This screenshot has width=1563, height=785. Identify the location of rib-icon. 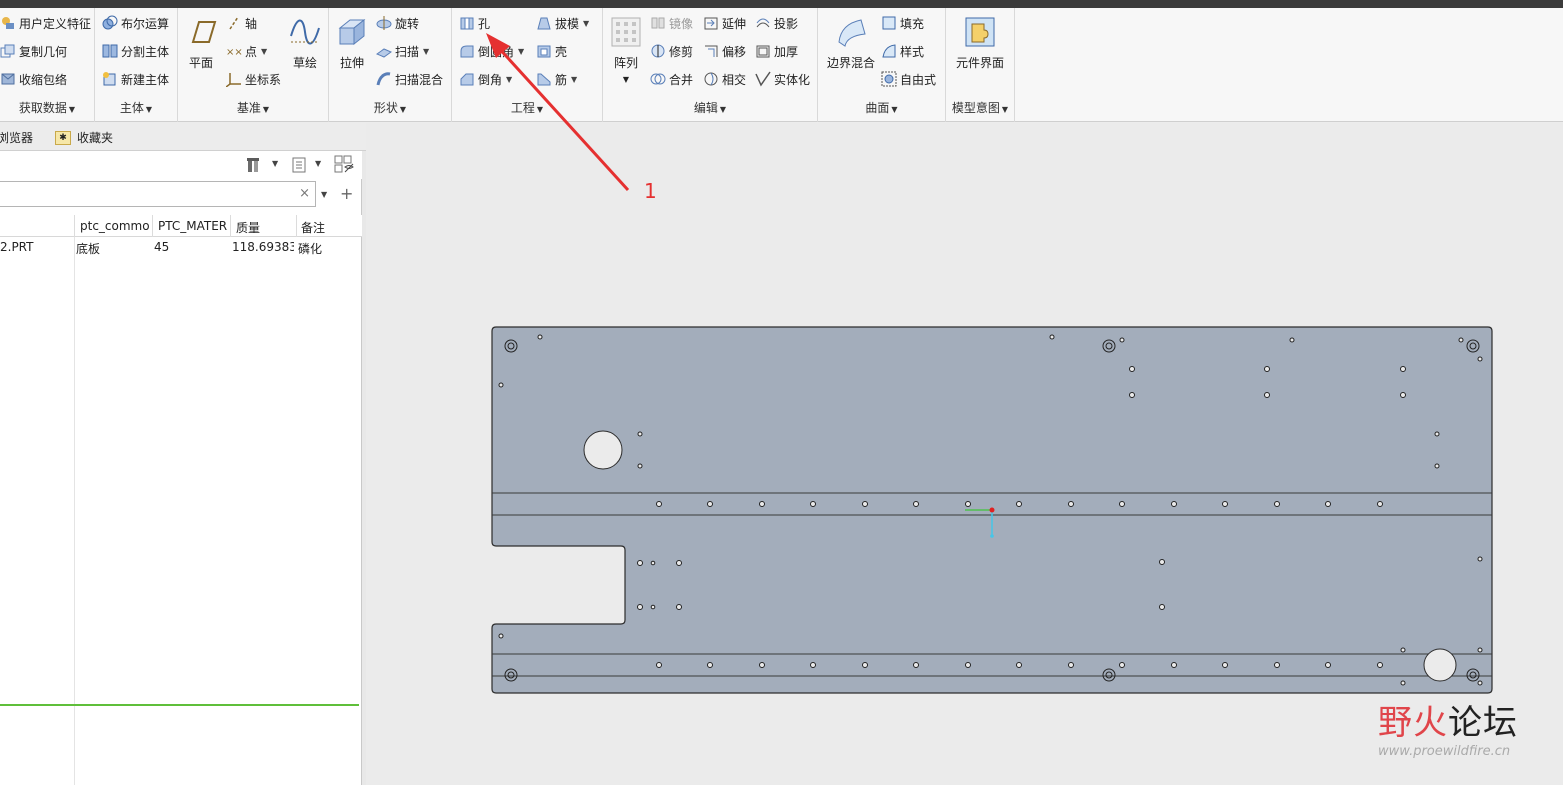
(544, 79).